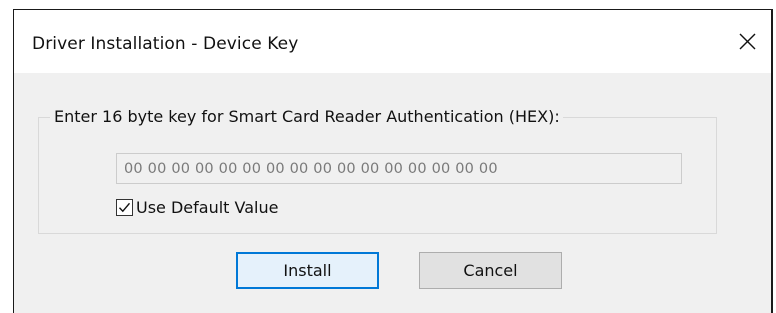 The width and height of the screenshot is (776, 313). Describe the element at coordinates (399, 168) in the screenshot. I see `device-key-input` at that location.